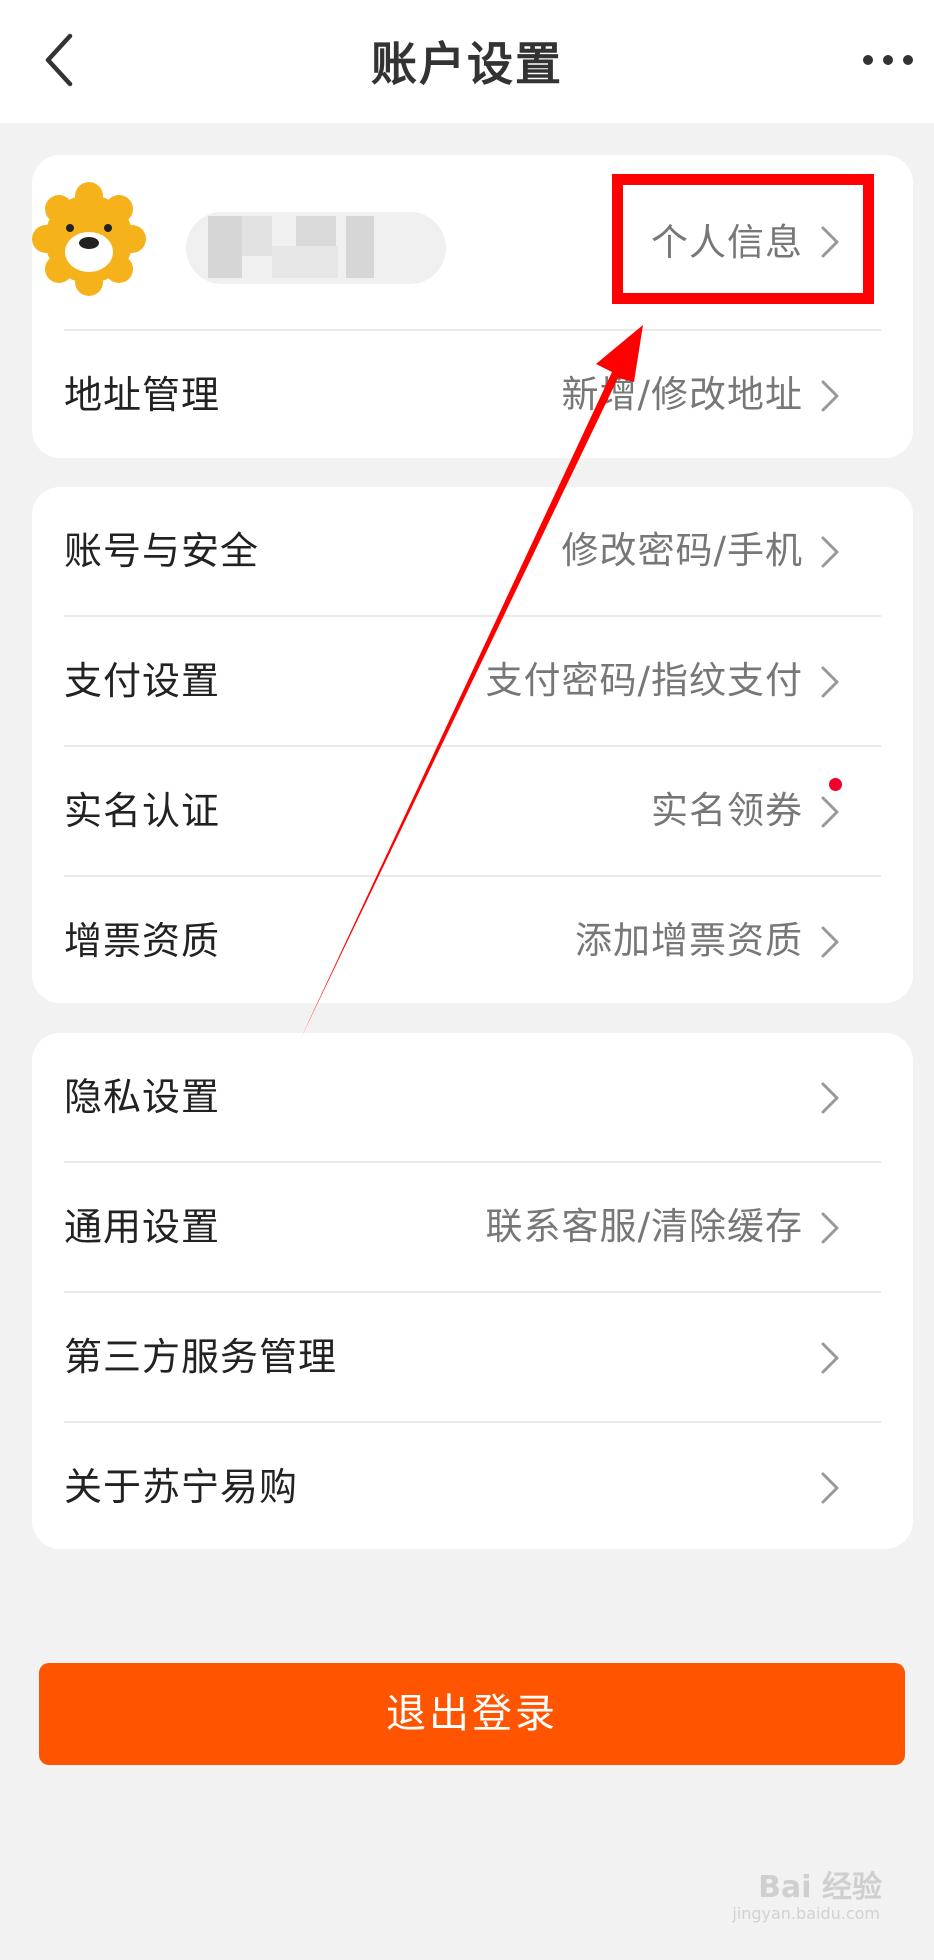 The image size is (934, 1960). What do you see at coordinates (142, 811) in the screenshot?
I see `row-label: 实名认证` at bounding box center [142, 811].